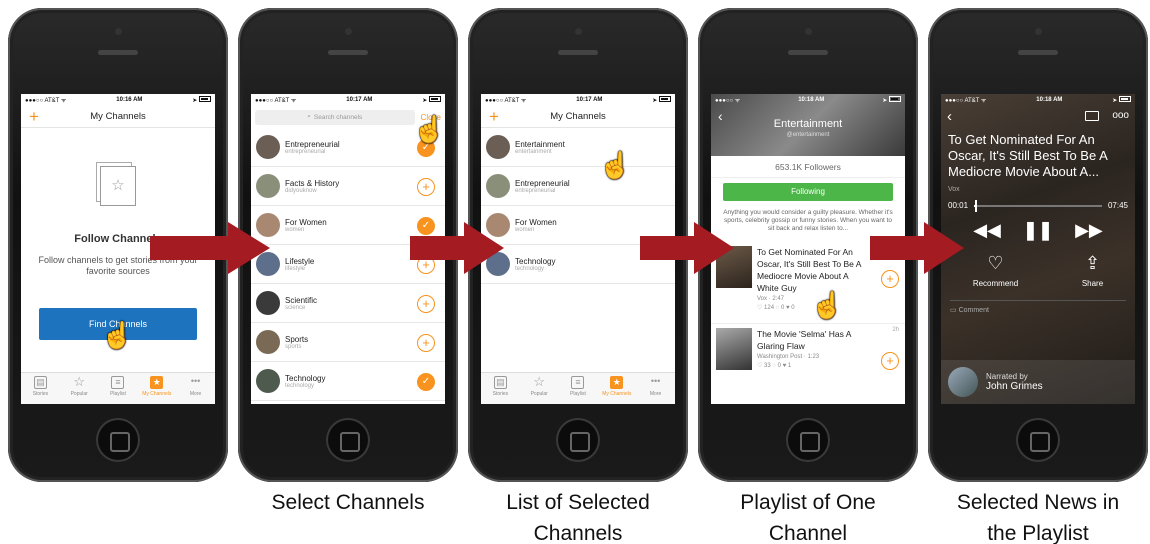  Describe the element at coordinates (293, 346) in the screenshot. I see `channel-handle: sports` at that location.